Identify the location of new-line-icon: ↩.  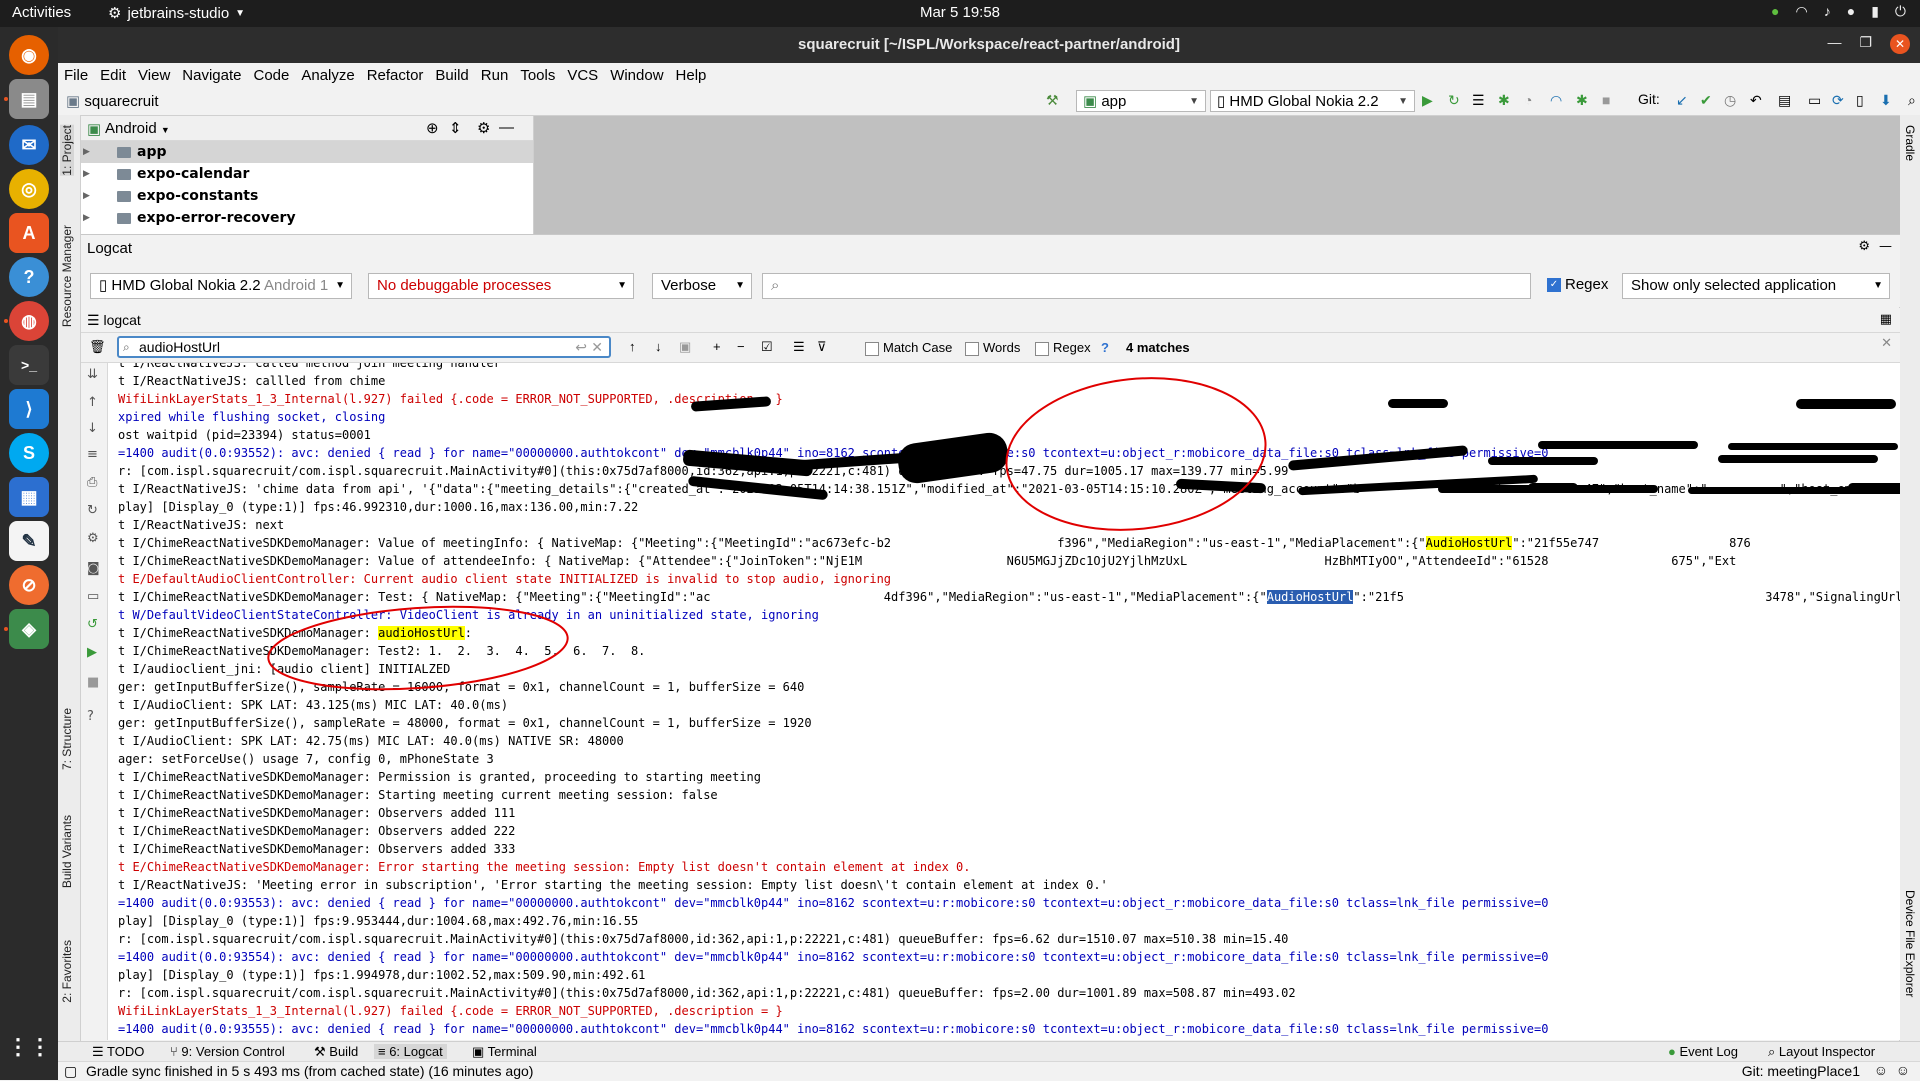
(581, 347).